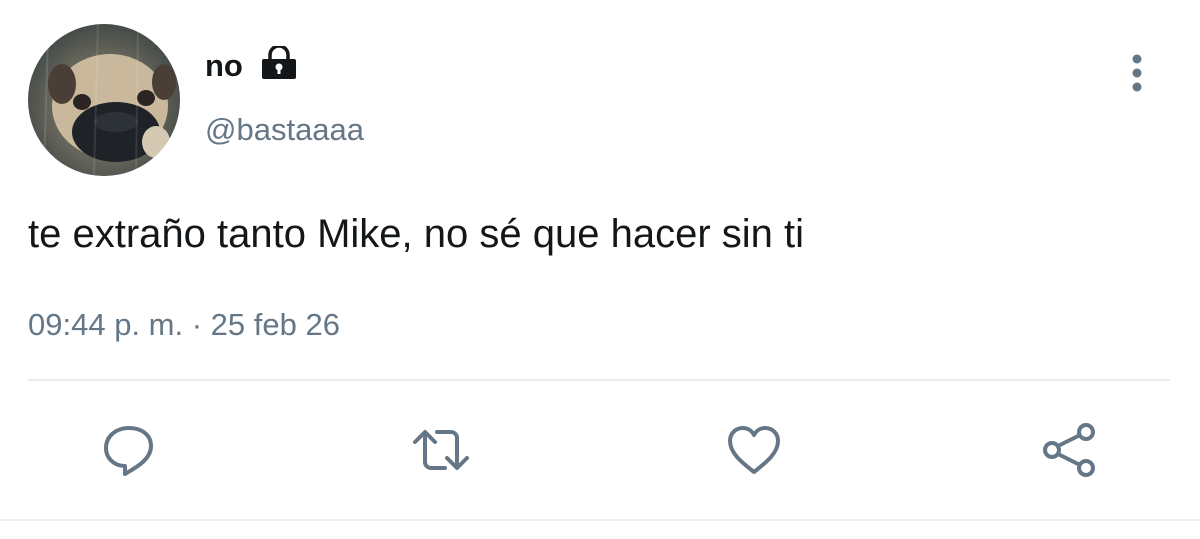 The height and width of the screenshot is (539, 1200). I want to click on tweet-date: 25 feb 26, so click(275, 324).